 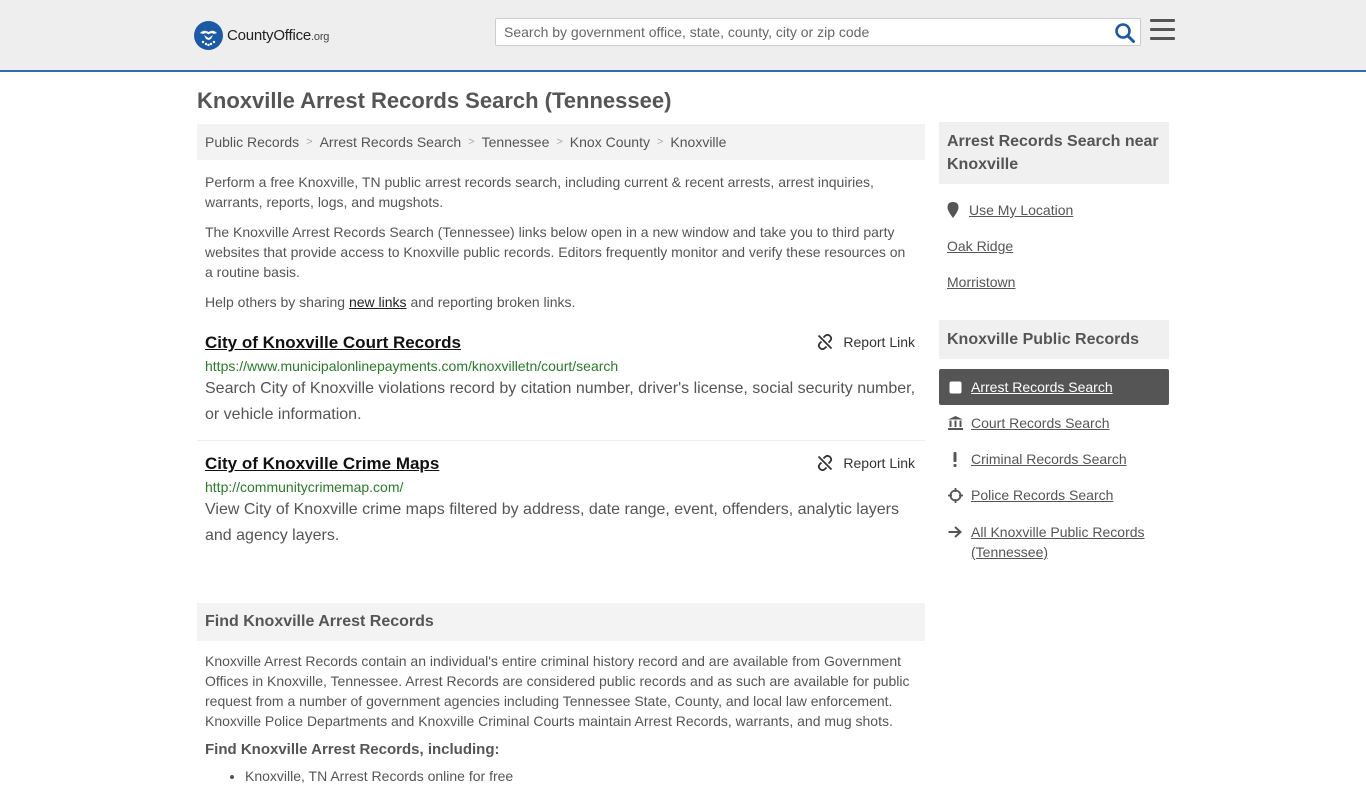 I want to click on site-header: CountyOffice.org, so click(x=683, y=36).